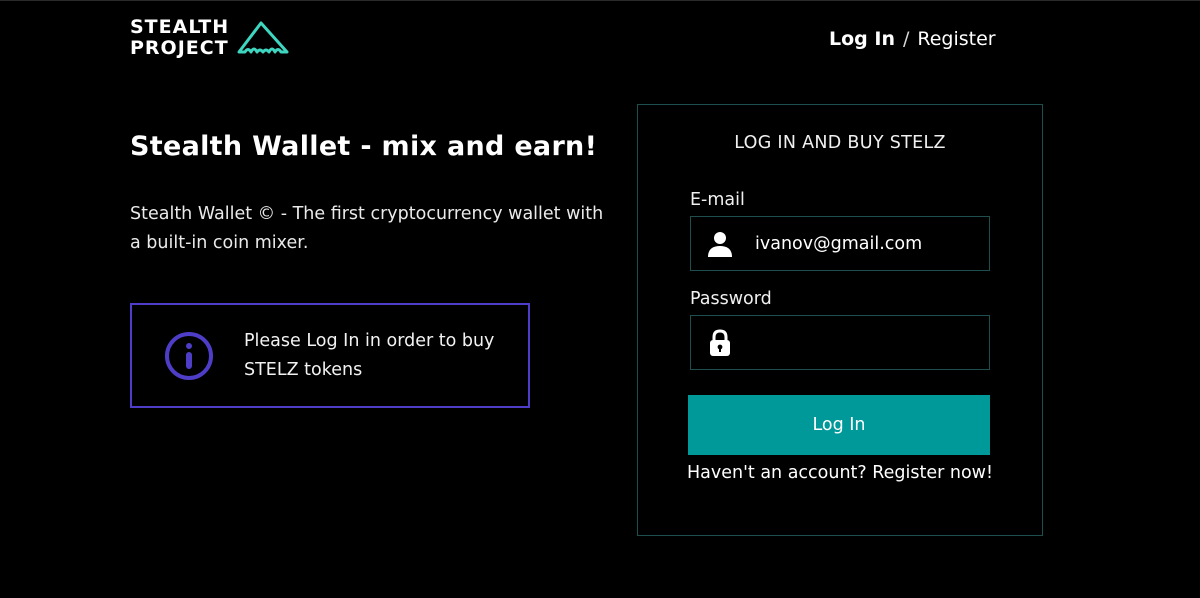  I want to click on header-register-link: Register, so click(956, 39).